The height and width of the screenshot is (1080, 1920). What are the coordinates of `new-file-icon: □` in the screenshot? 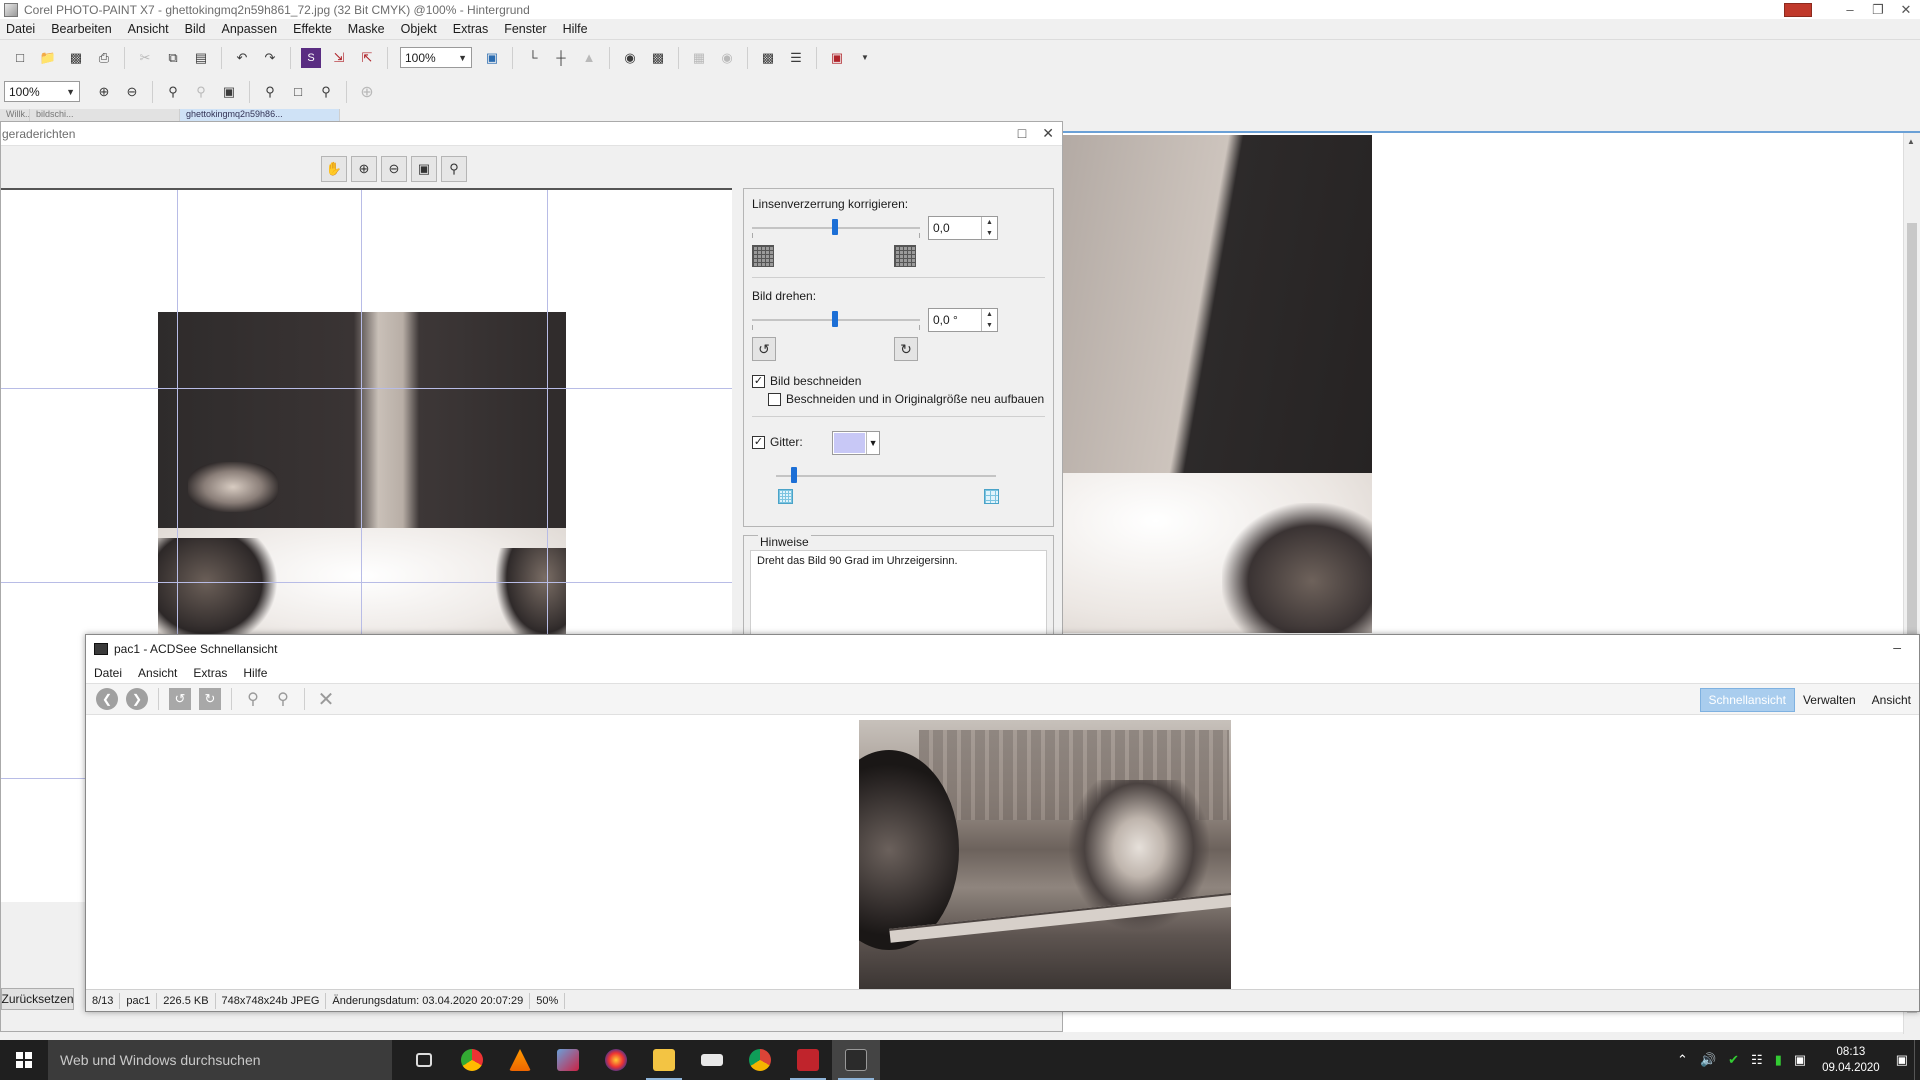 It's located at (20, 58).